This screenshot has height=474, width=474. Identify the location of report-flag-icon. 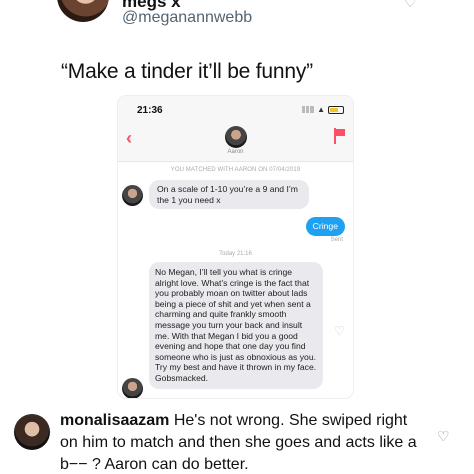
(339, 136).